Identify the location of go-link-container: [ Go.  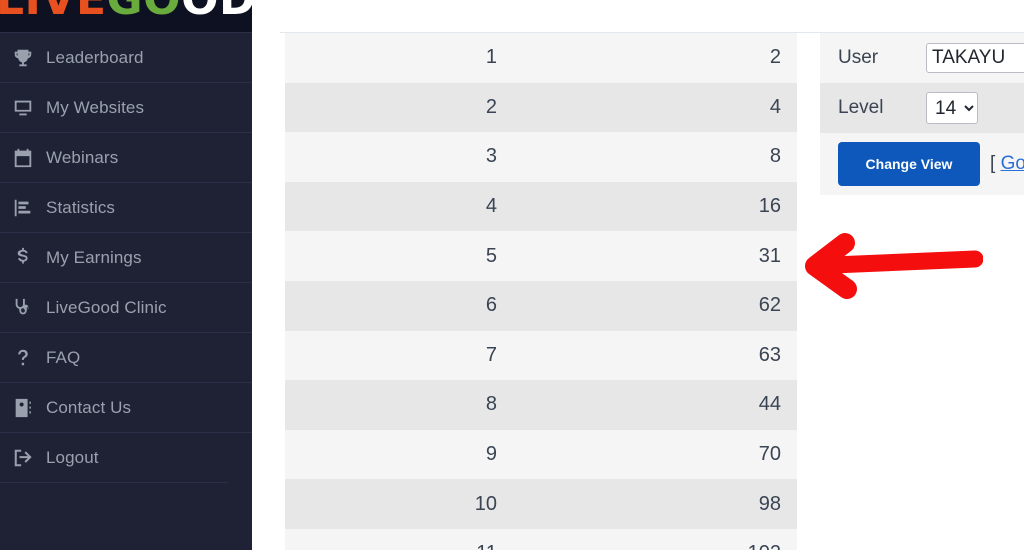
(1007, 164).